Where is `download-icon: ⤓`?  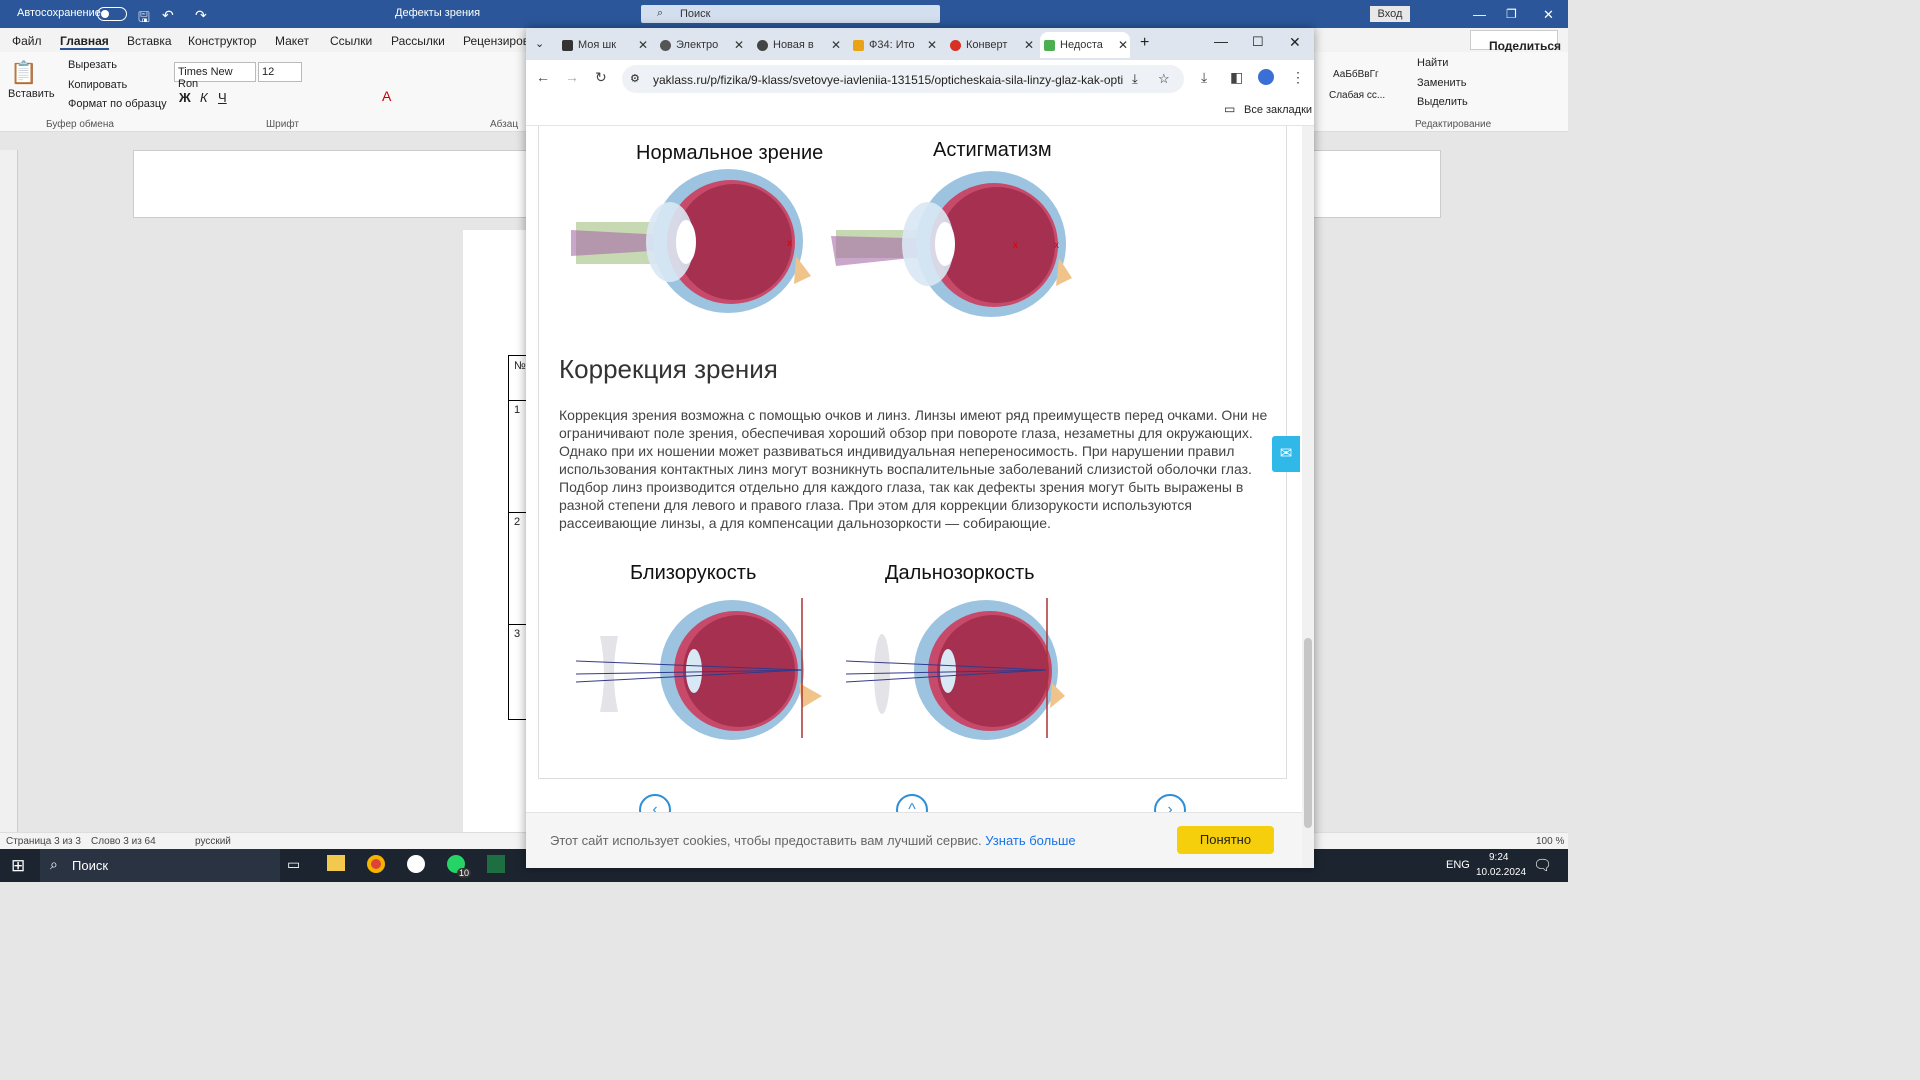
download-icon: ⤓ is located at coordinates (1204, 77).